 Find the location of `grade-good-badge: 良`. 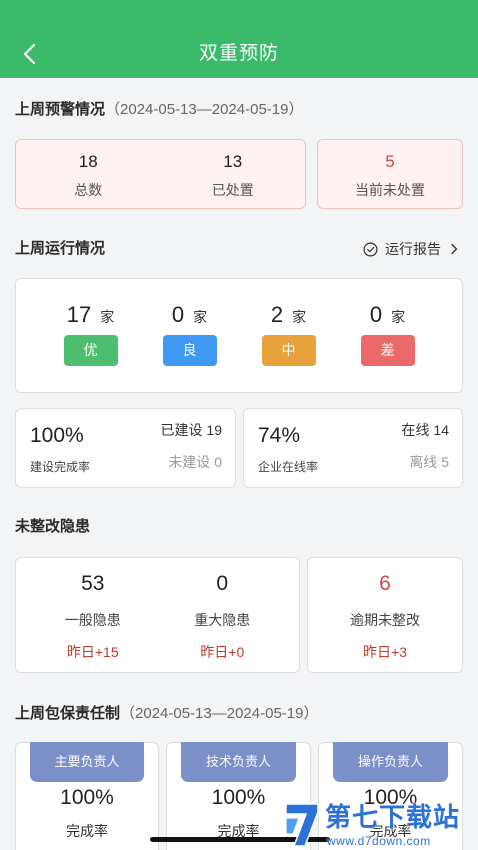

grade-good-badge: 良 is located at coordinates (189, 350).